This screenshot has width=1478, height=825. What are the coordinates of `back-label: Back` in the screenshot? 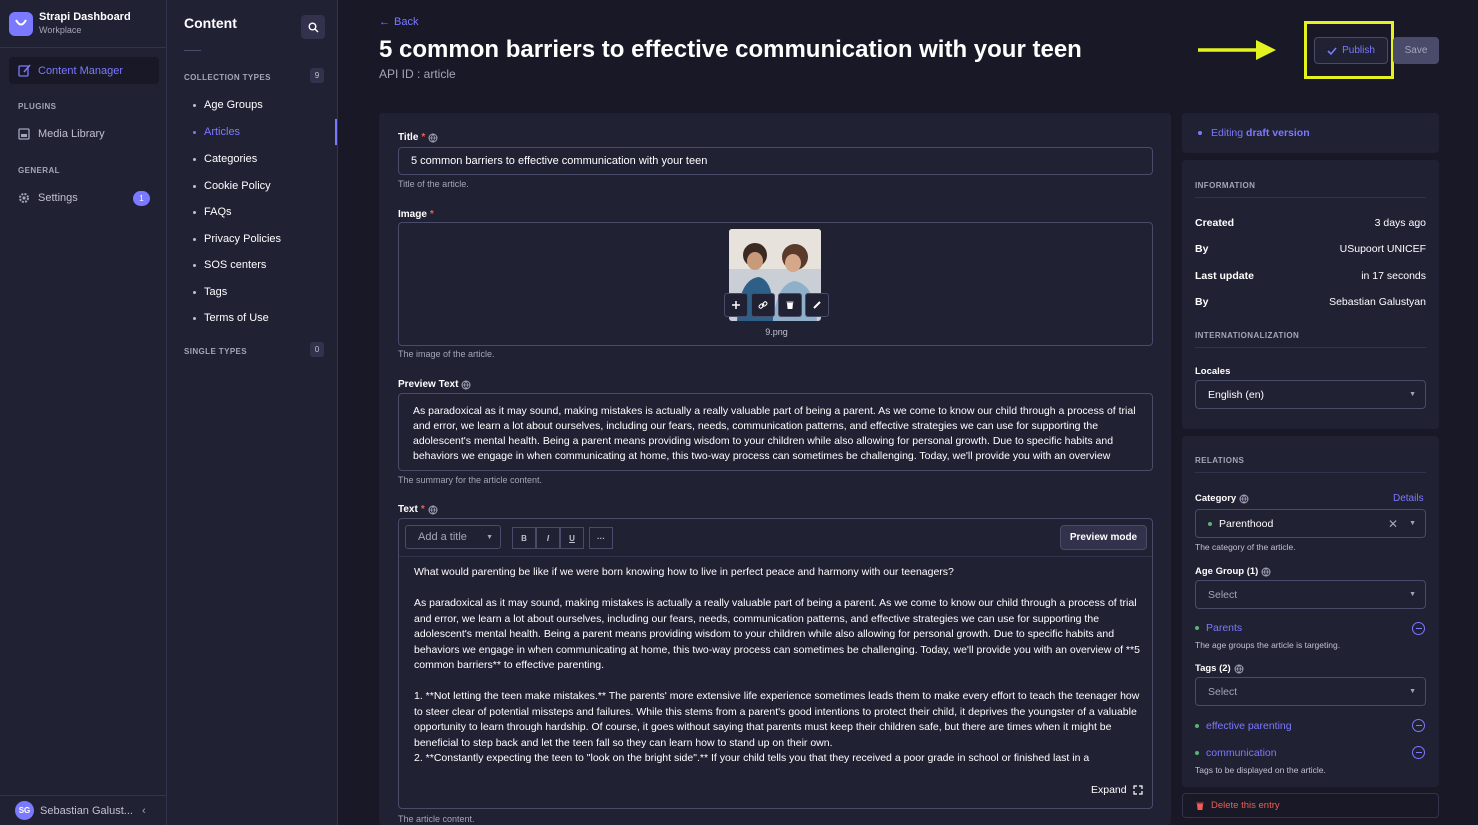 It's located at (406, 22).